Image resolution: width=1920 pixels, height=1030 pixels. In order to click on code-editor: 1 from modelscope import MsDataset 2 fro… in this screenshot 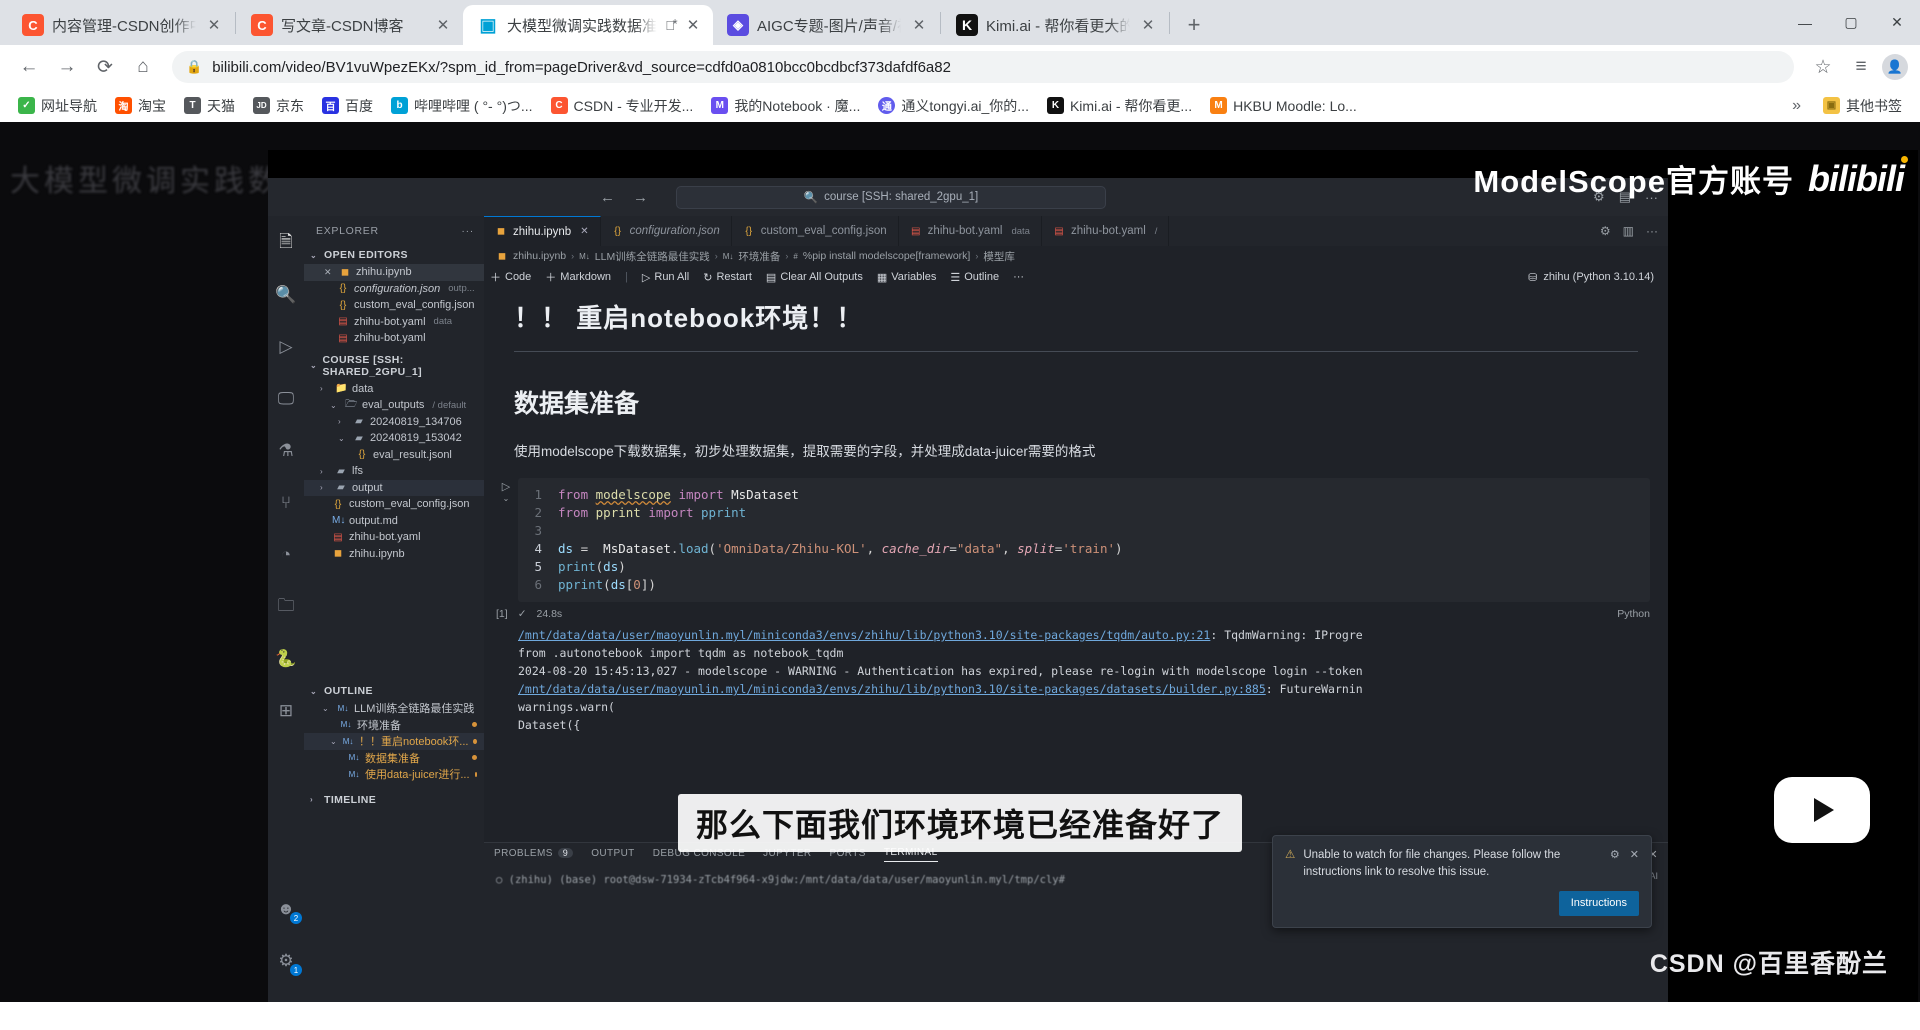, I will do `click(1084, 540)`.